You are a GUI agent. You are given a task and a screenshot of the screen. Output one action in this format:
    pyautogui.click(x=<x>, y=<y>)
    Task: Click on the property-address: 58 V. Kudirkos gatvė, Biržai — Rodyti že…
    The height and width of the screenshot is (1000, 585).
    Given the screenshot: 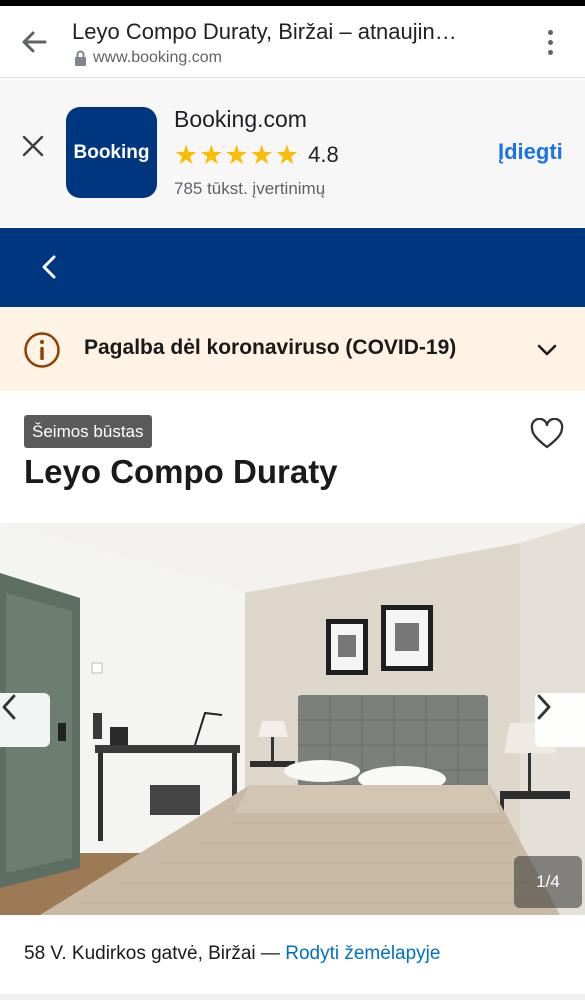 What is the action you would take?
    pyautogui.click(x=232, y=954)
    